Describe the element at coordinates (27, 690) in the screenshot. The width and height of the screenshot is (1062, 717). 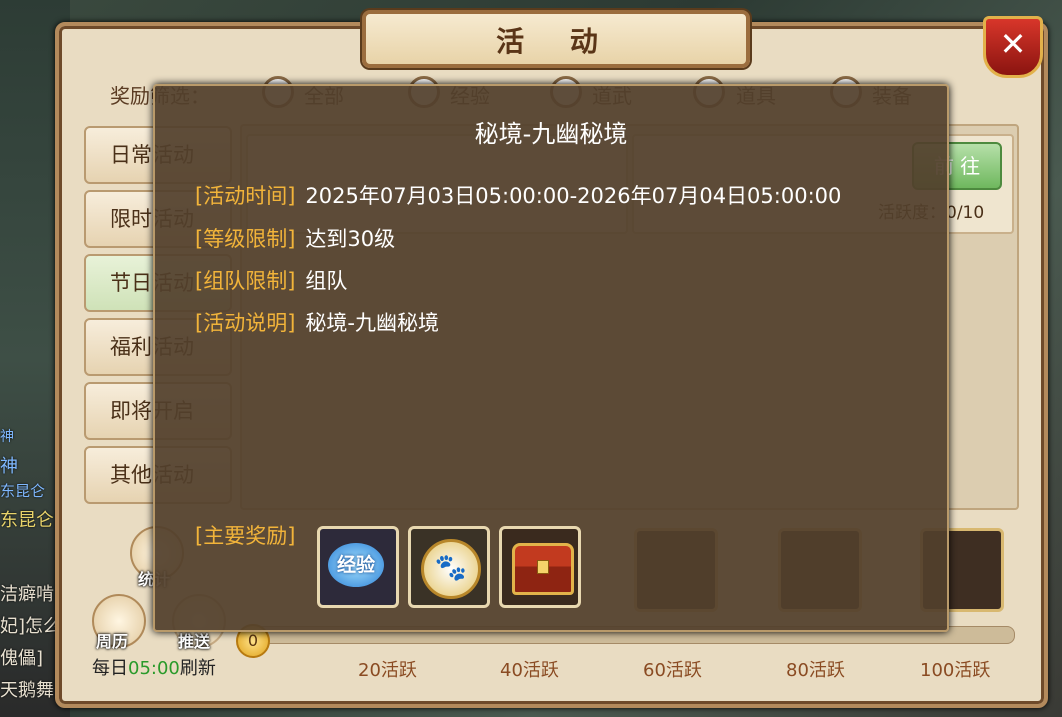
I see `chat-line: 天鹅舞` at that location.